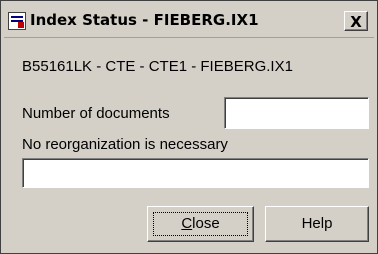  I want to click on number-of-documents-label: Number of documents, so click(96, 113).